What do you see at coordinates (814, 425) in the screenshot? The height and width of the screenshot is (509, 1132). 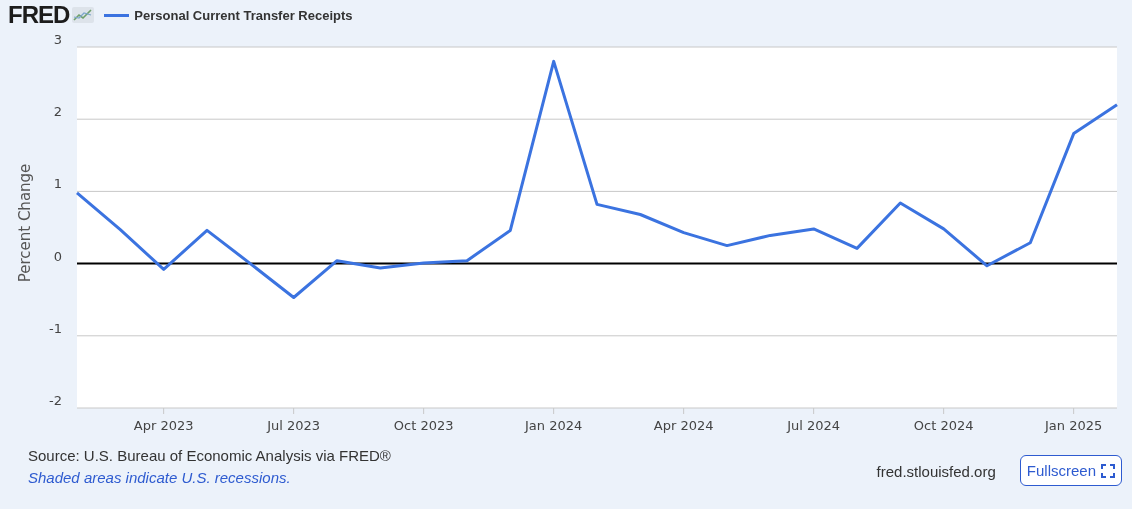 I see `x-tick-label: Jul 2024` at bounding box center [814, 425].